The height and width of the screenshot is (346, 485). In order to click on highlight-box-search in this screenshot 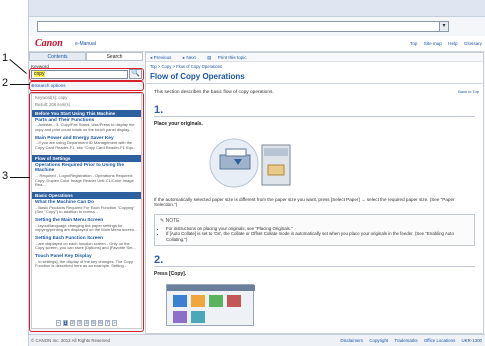, I will do `click(86, 74)`.